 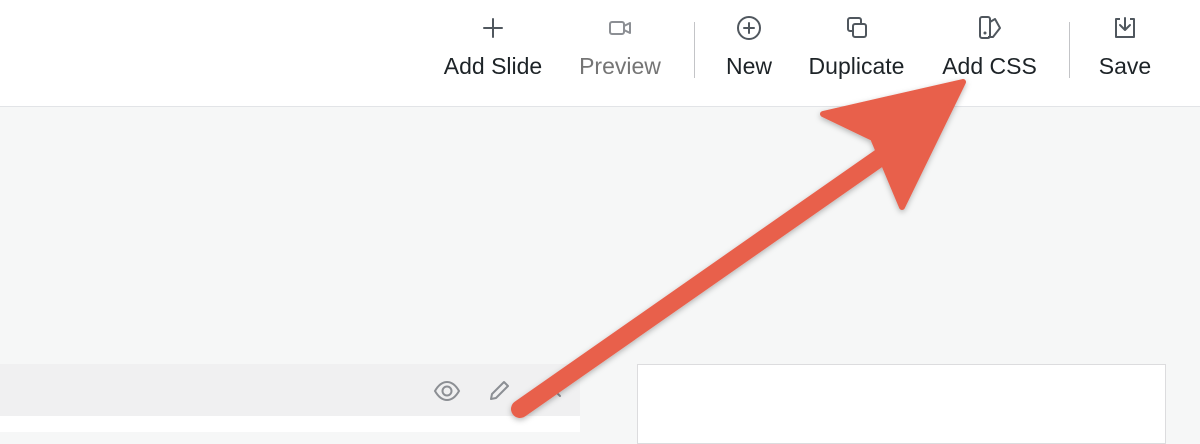 What do you see at coordinates (499, 391) in the screenshot?
I see `pencil-icon` at bounding box center [499, 391].